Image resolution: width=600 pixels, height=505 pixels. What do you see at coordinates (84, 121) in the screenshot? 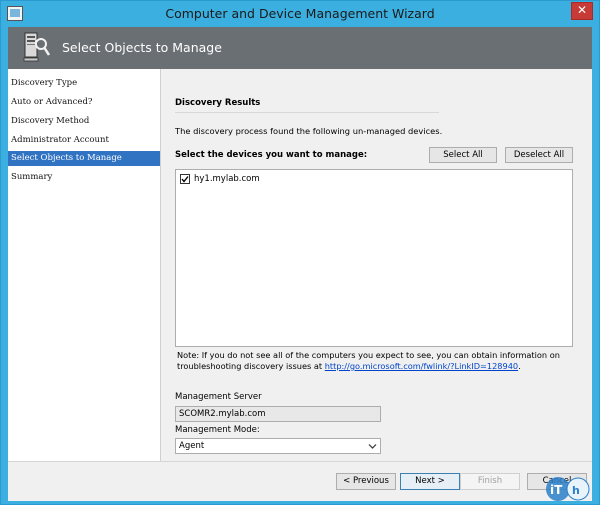
I see `nav-step-discovery-method: Discovery Method` at bounding box center [84, 121].